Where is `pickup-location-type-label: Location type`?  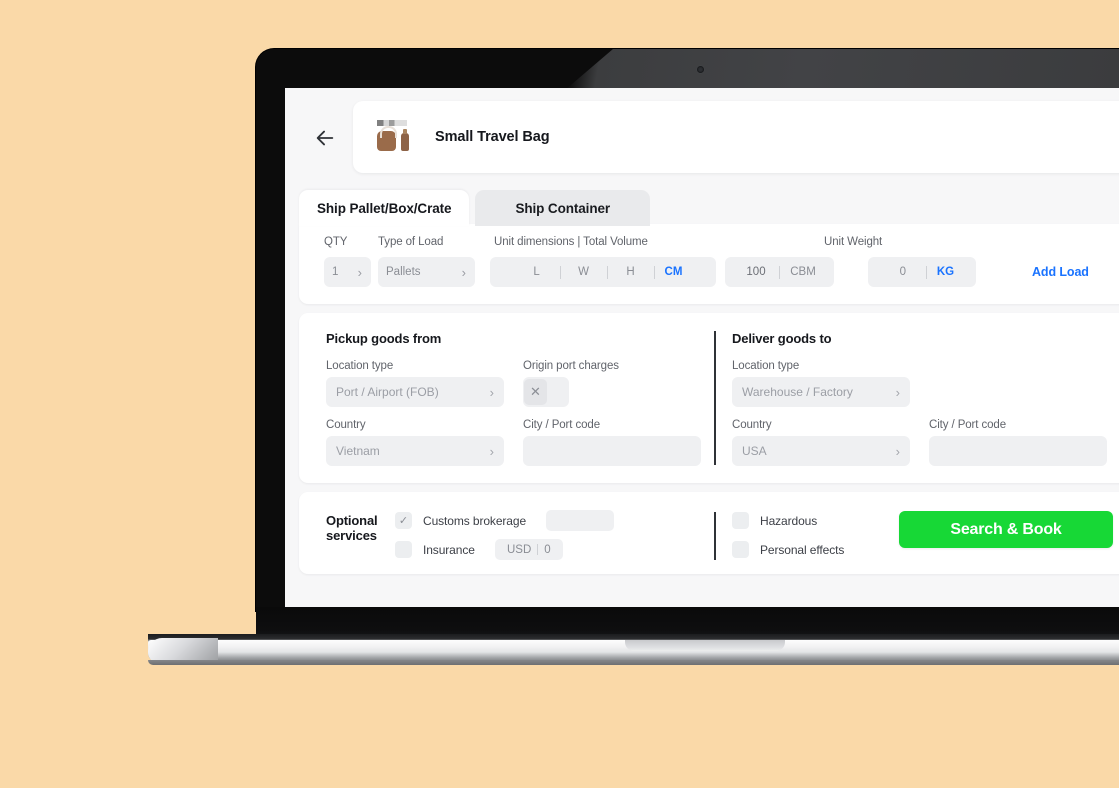 pickup-location-type-label: Location type is located at coordinates (360, 366).